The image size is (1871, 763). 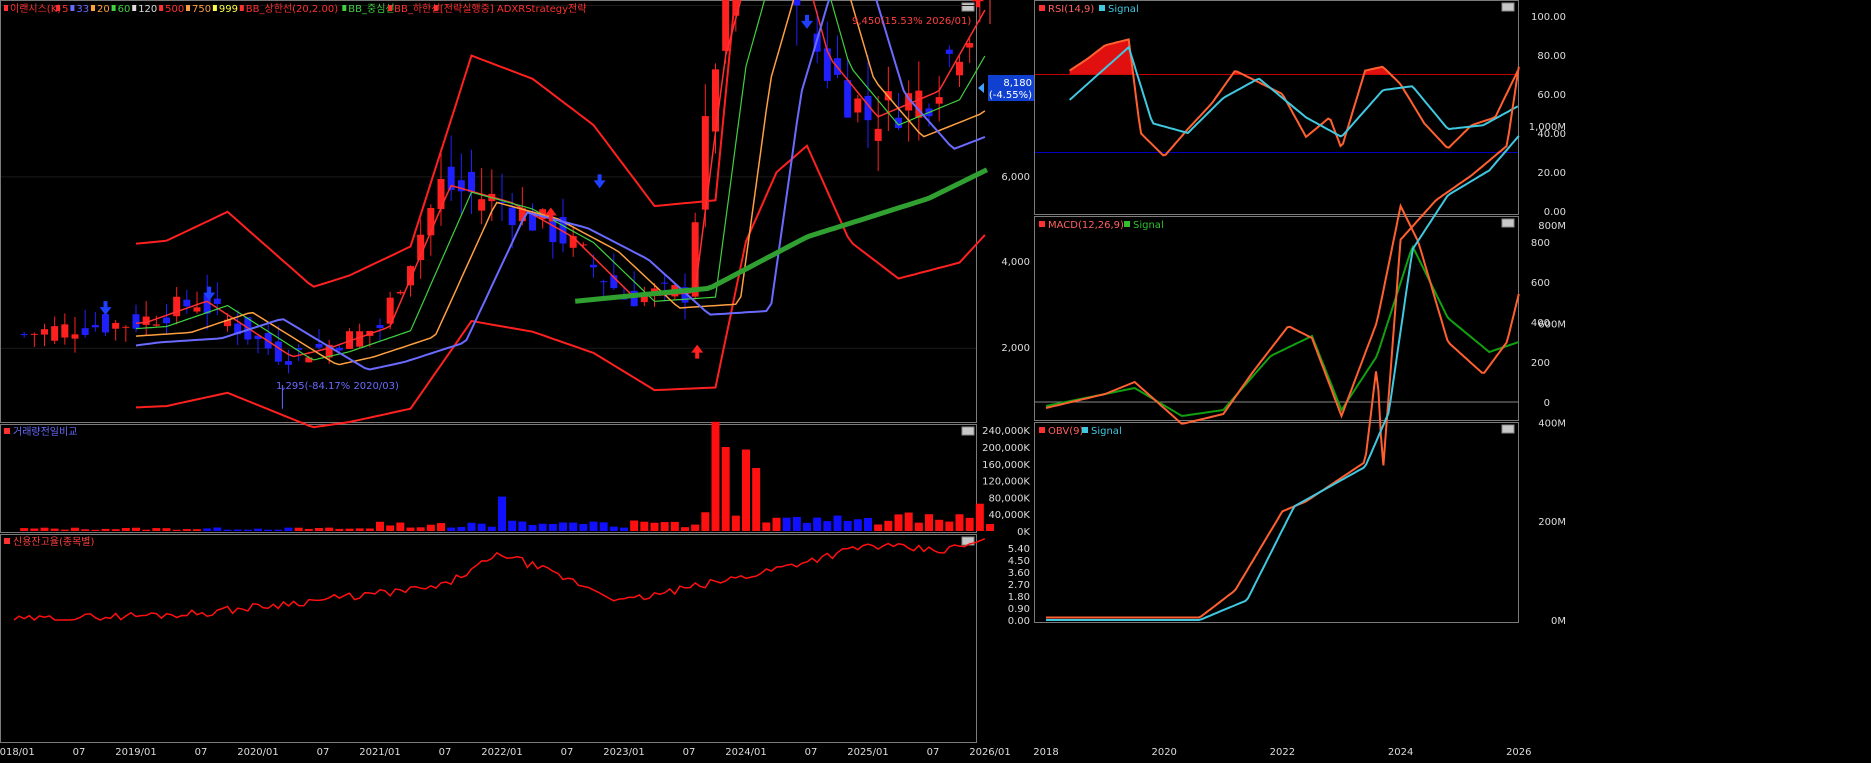 What do you see at coordinates (990, 752) in the screenshot?
I see `x-tick-left: 2026/01` at bounding box center [990, 752].